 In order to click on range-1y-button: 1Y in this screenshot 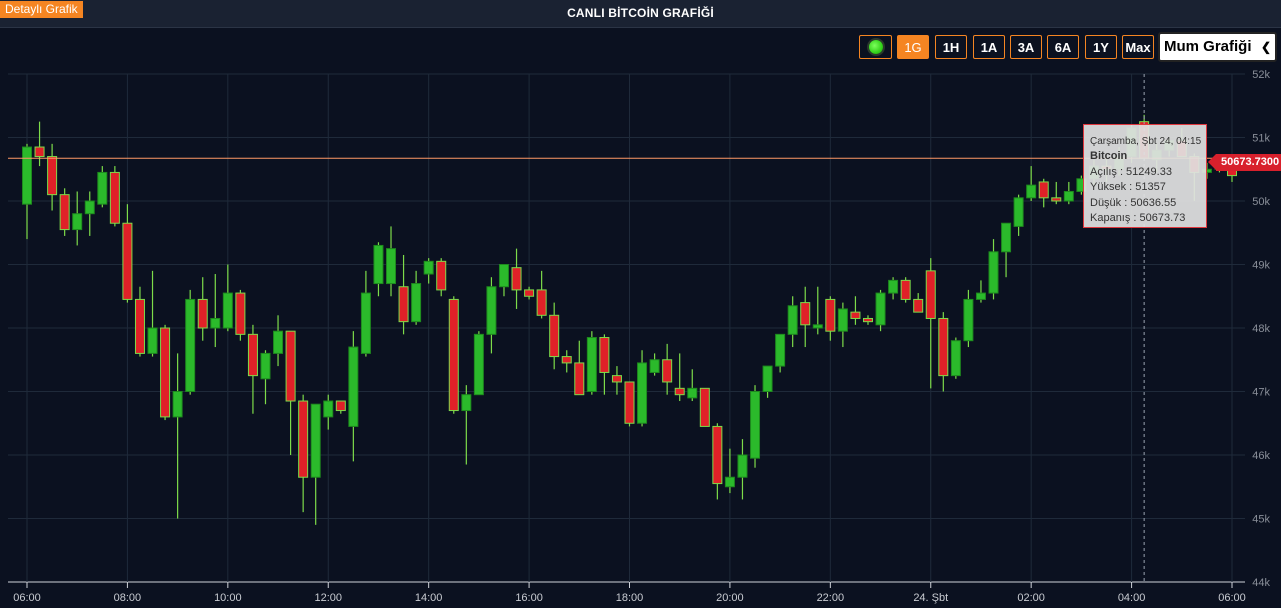, I will do `click(1101, 47)`.